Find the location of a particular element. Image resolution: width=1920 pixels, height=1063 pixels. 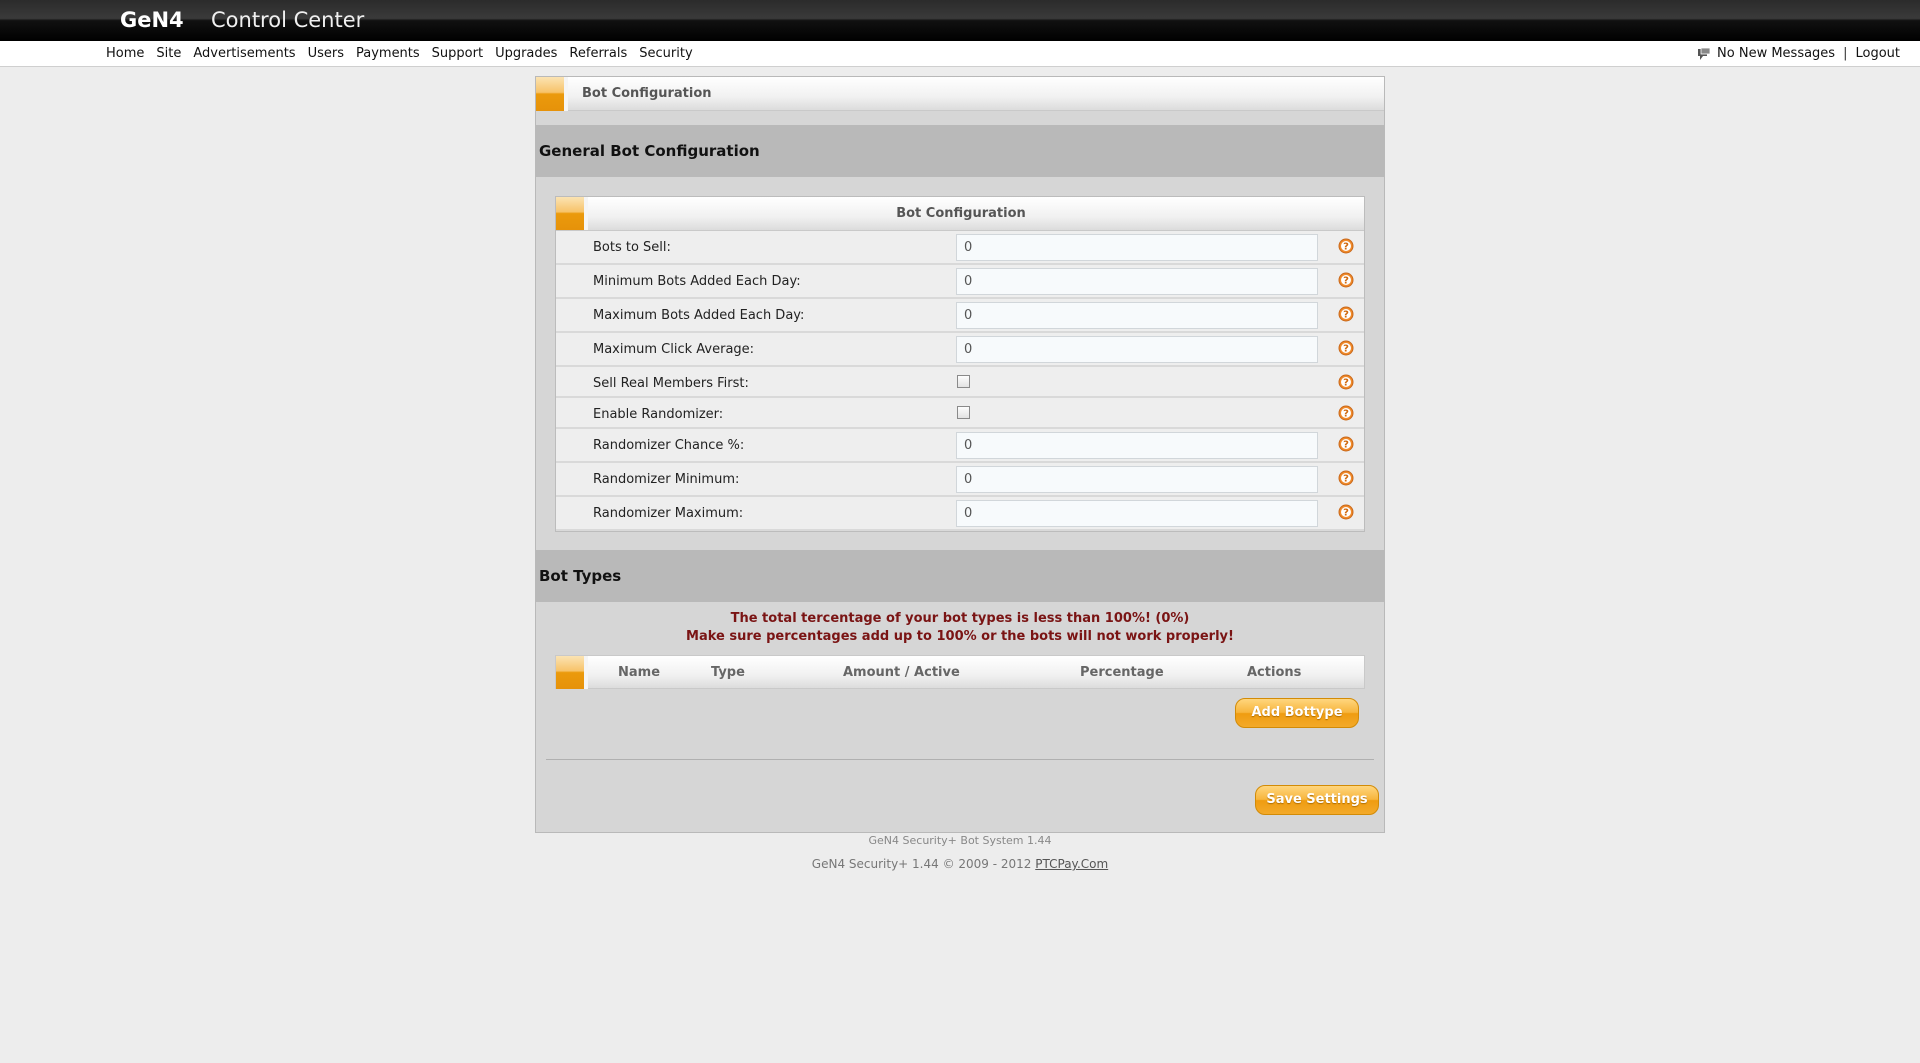

config-row-maximum-click-average: Maximum Click Average: 0? is located at coordinates (960, 350).